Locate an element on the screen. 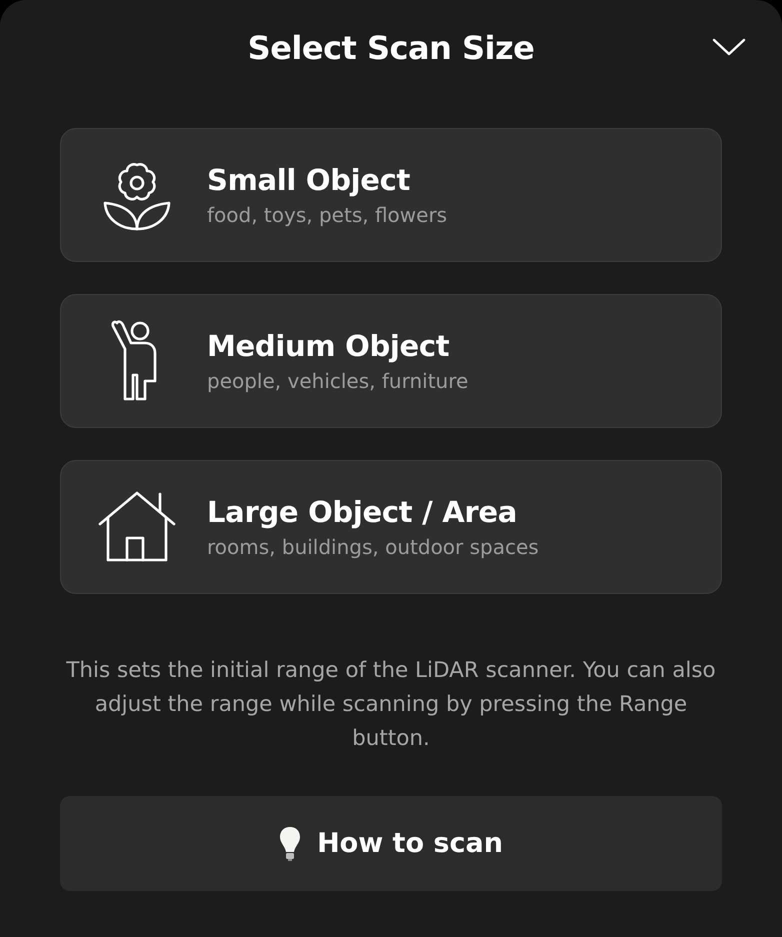 The width and height of the screenshot is (782, 937). scan-size-option: Large Object / Area rooms, buildings, outdoor spaces is located at coordinates (391, 527).